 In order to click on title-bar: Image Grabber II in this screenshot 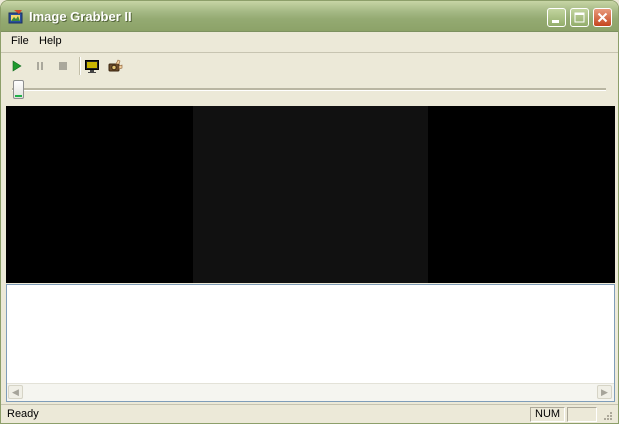, I will do `click(309, 16)`.